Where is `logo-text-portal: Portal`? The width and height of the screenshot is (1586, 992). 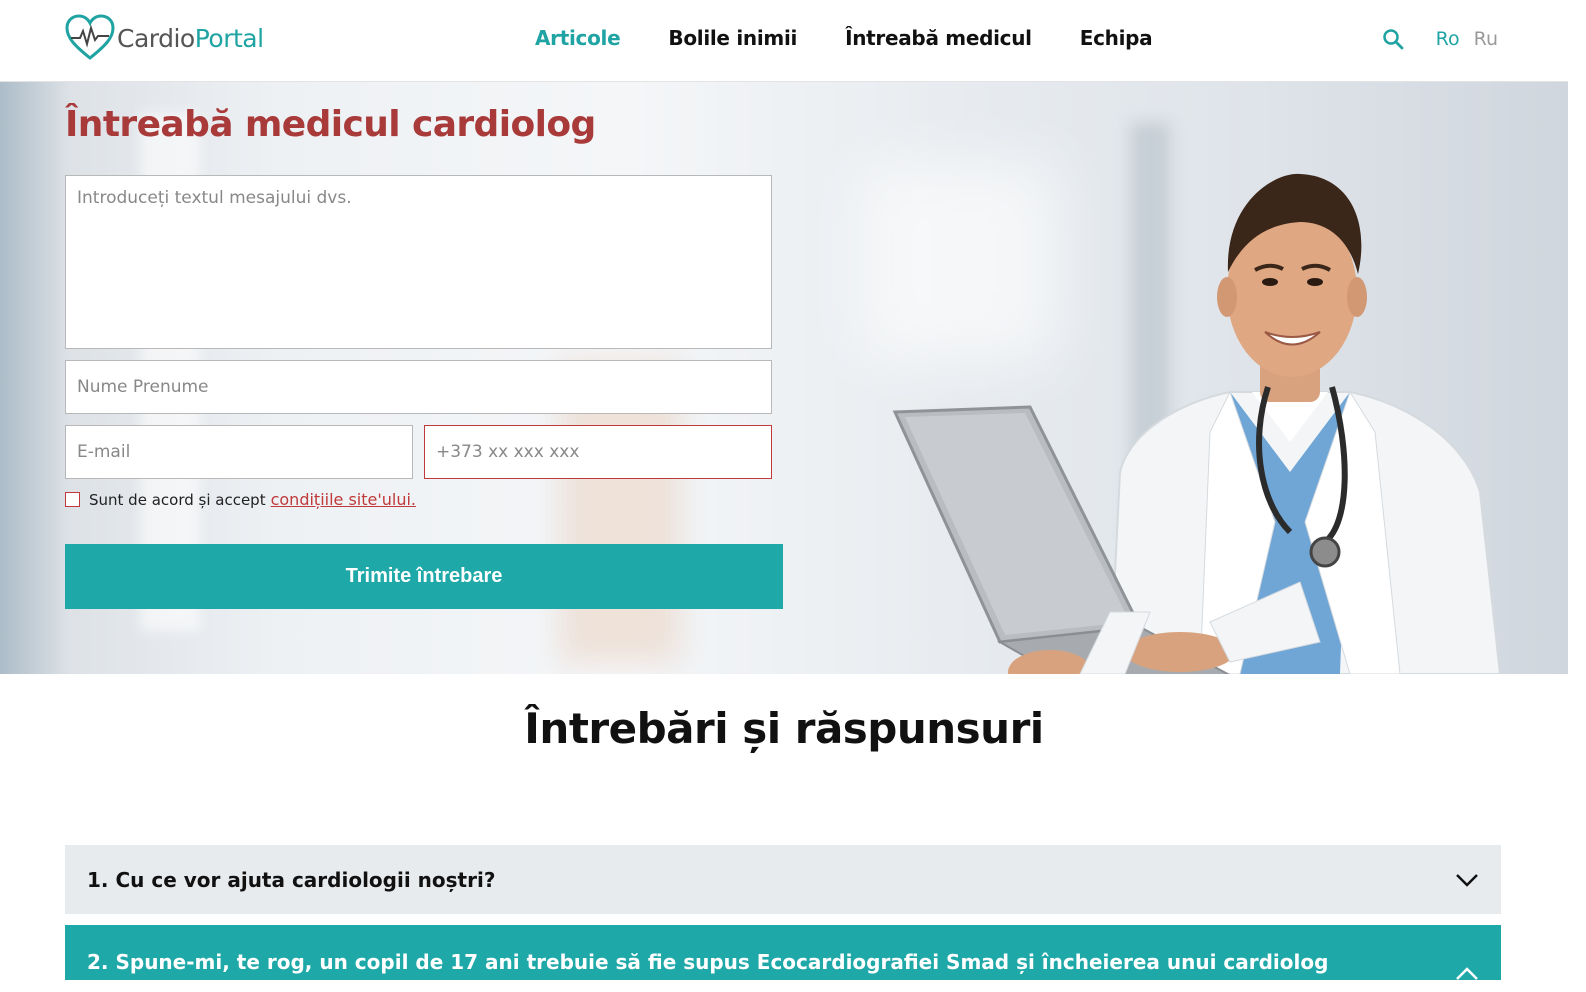
logo-text-portal: Portal is located at coordinates (229, 38).